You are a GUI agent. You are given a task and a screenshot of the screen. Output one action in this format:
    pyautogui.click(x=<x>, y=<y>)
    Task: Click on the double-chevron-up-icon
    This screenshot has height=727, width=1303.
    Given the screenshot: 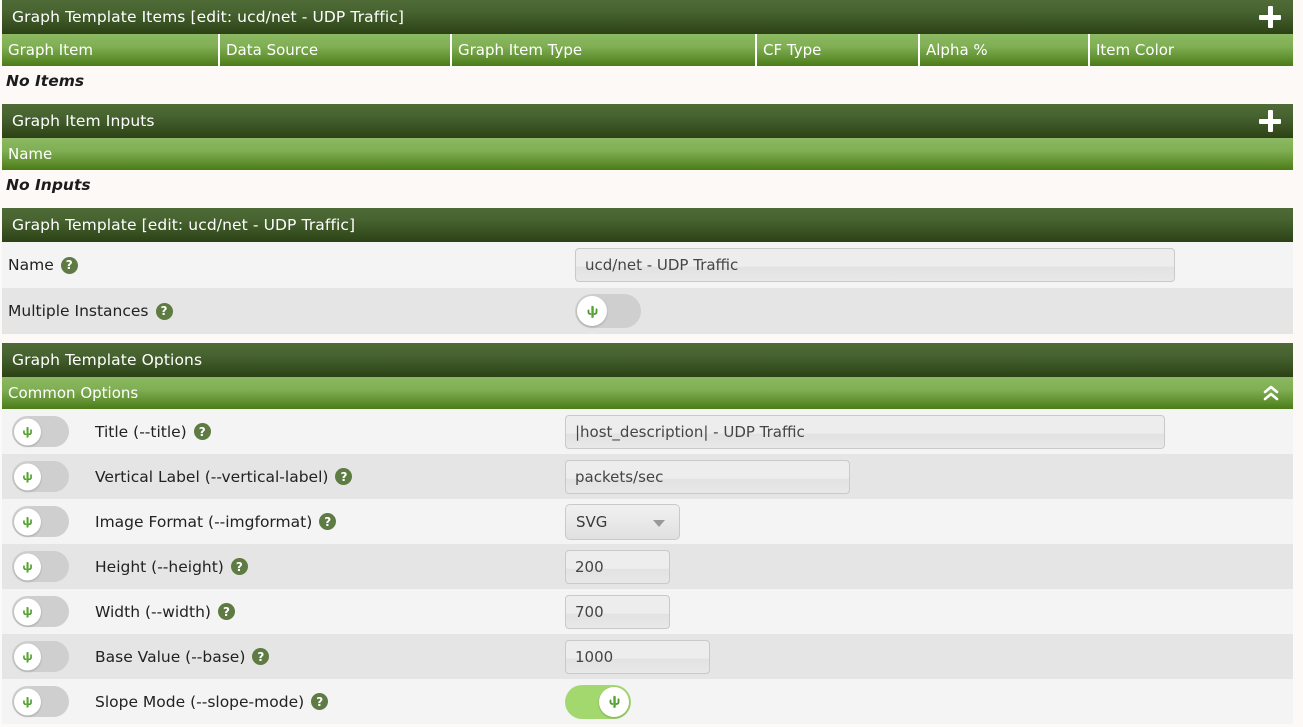 What is the action you would take?
    pyautogui.click(x=1271, y=393)
    